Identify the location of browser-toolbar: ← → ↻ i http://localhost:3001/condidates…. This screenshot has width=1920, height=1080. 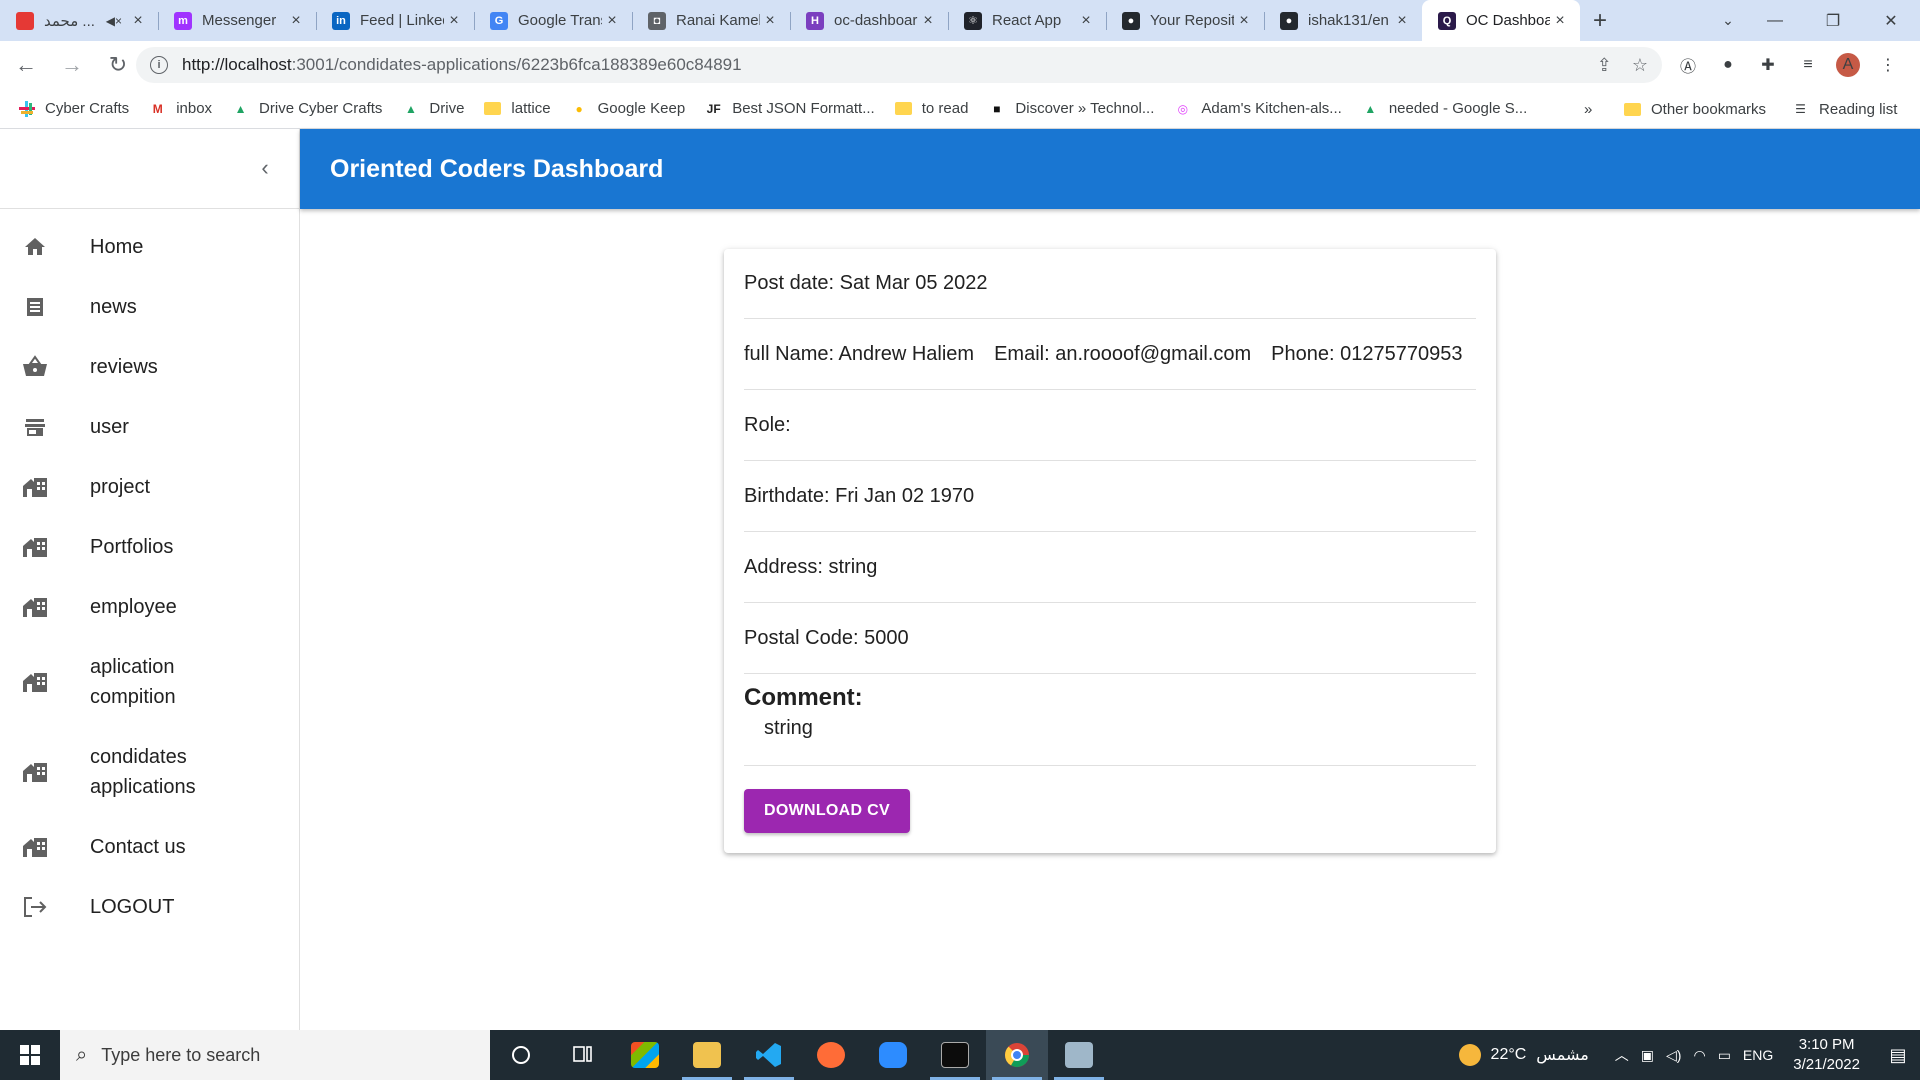
(960, 65).